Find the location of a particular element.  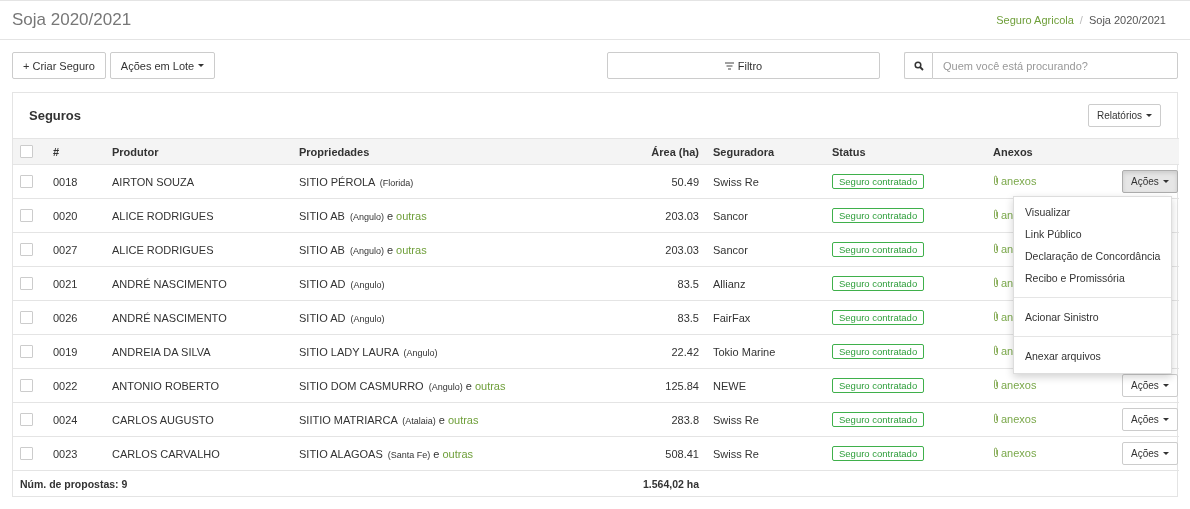

search-field: Quem você está procurando? is located at coordinates (1055, 65).